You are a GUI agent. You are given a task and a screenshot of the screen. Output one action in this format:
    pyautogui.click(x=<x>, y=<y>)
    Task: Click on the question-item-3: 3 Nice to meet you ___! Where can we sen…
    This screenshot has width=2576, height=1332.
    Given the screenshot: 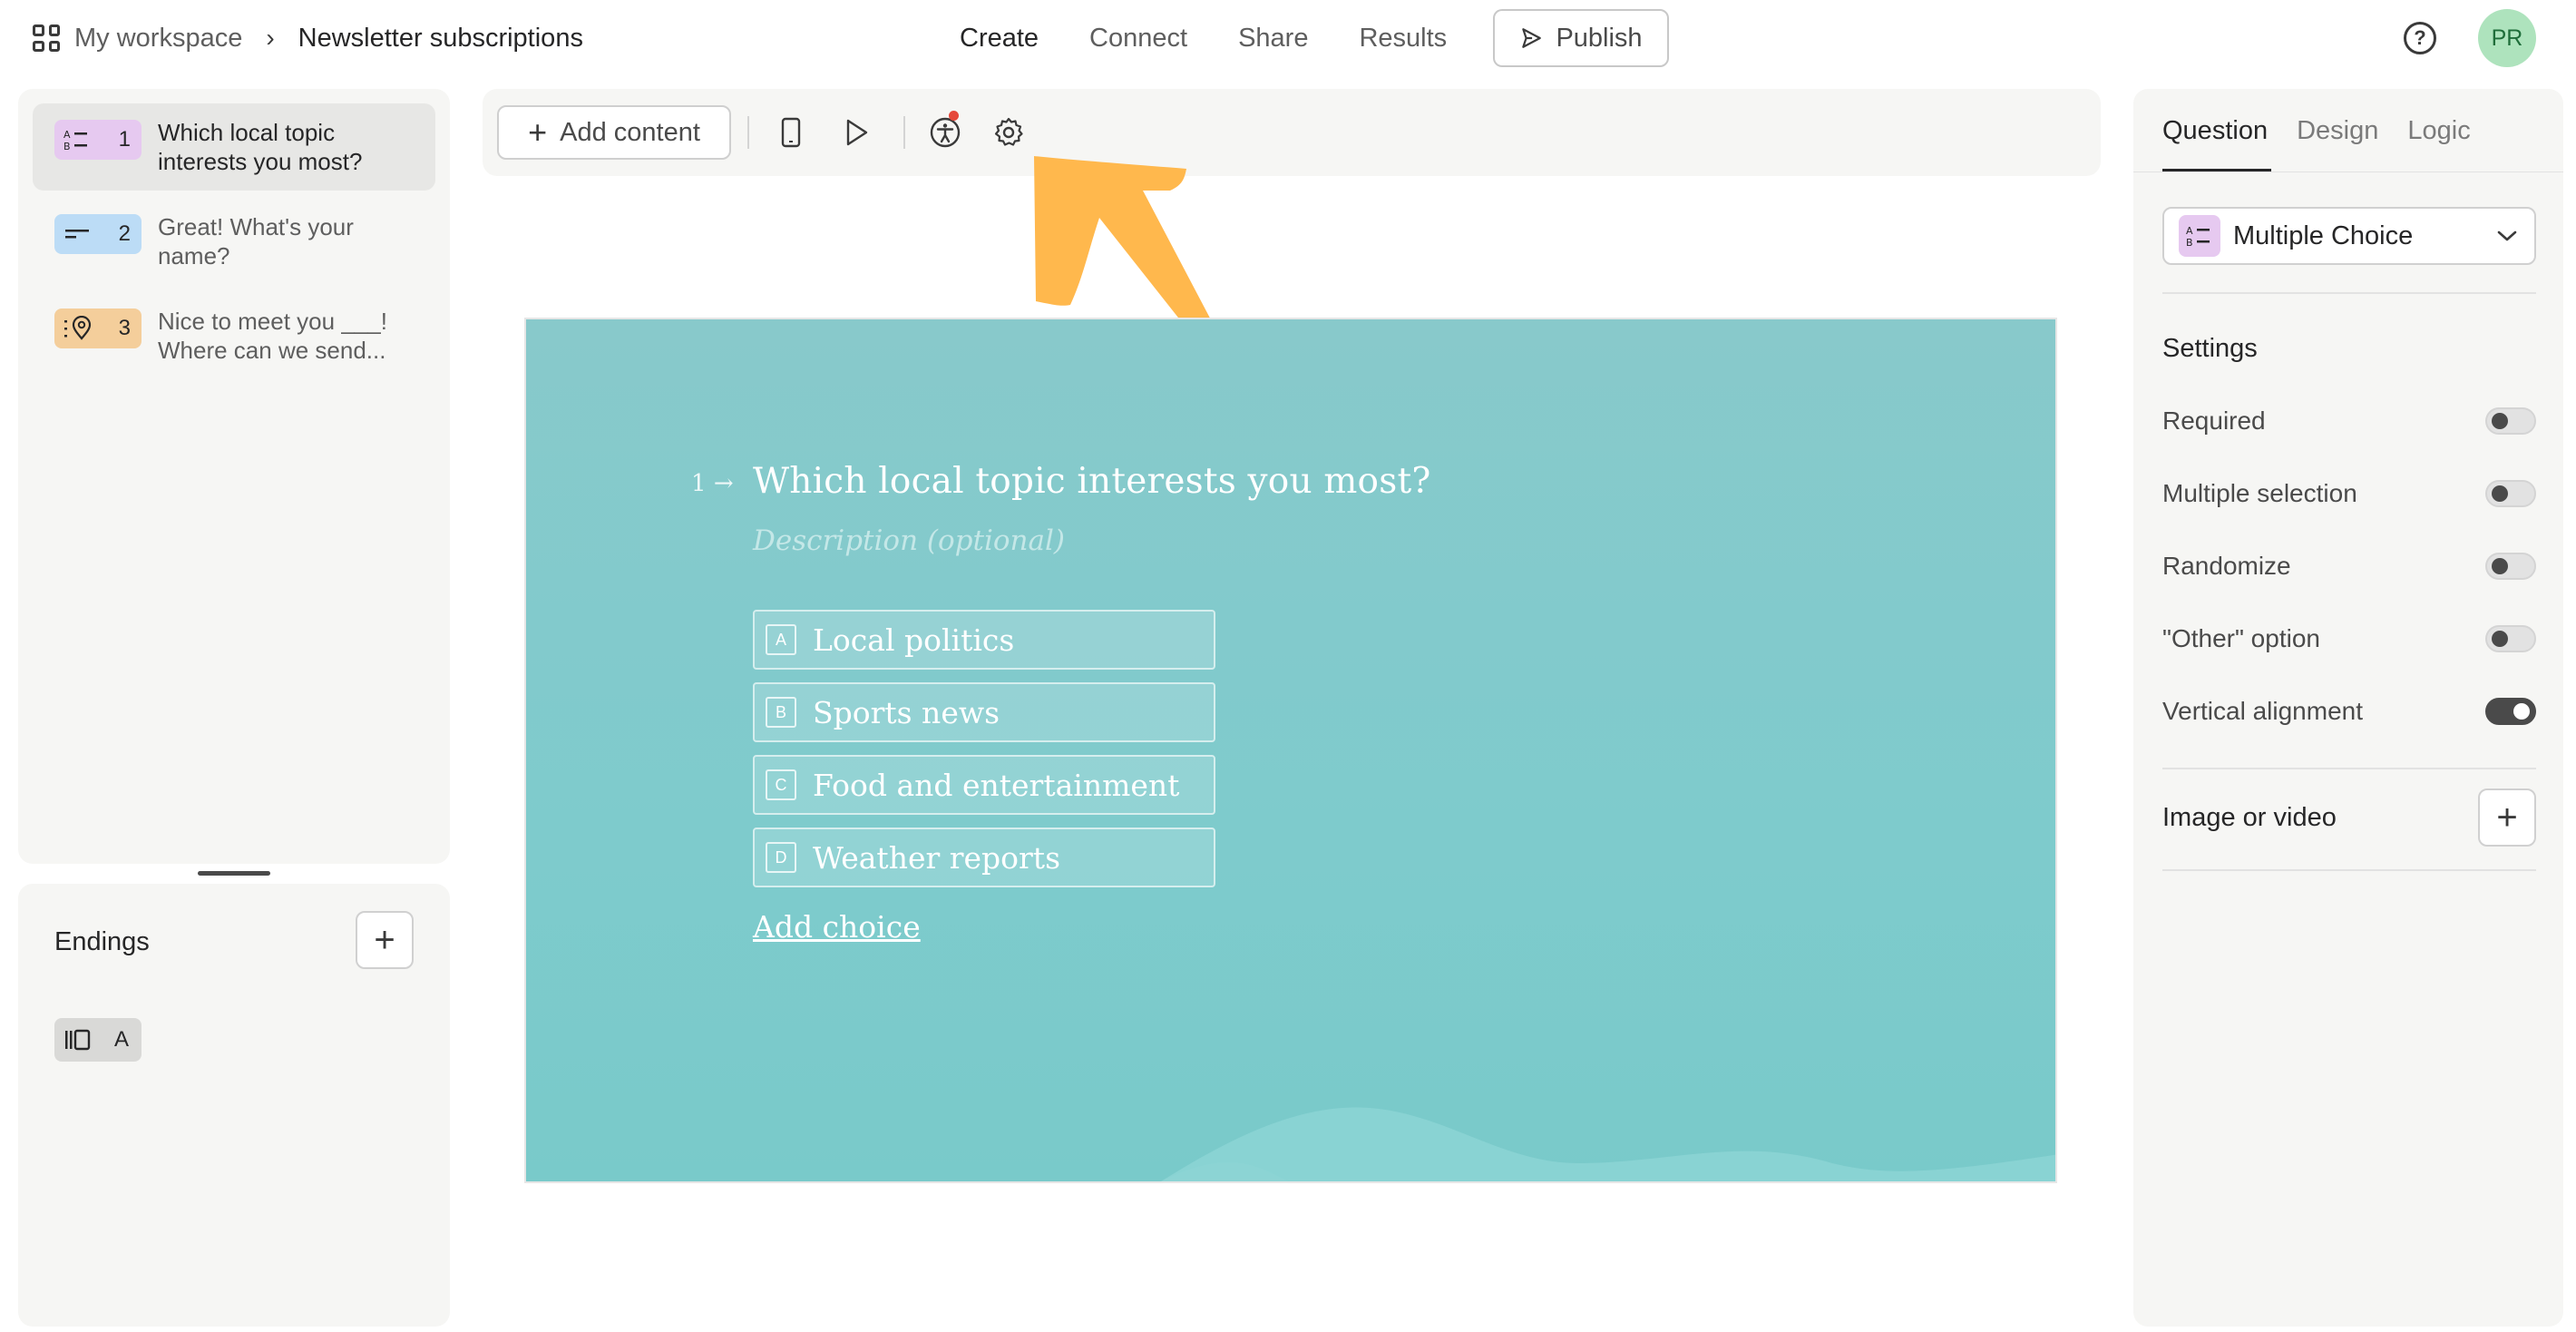 What is the action you would take?
    pyautogui.click(x=234, y=335)
    